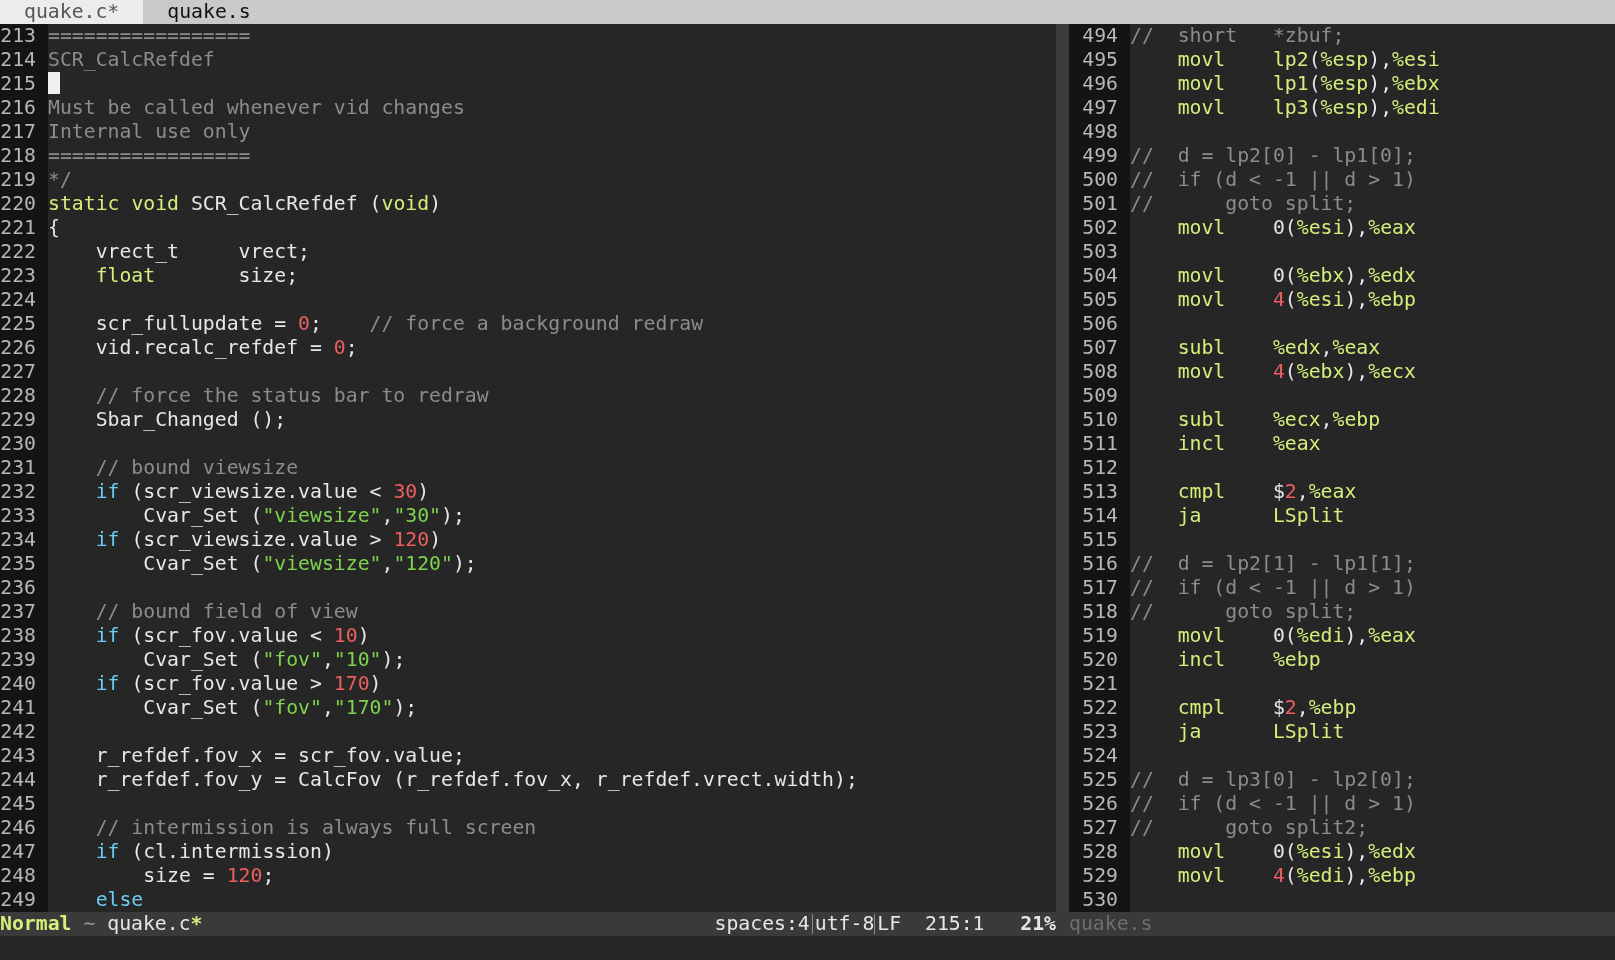  I want to click on line-number: 222, so click(24, 252).